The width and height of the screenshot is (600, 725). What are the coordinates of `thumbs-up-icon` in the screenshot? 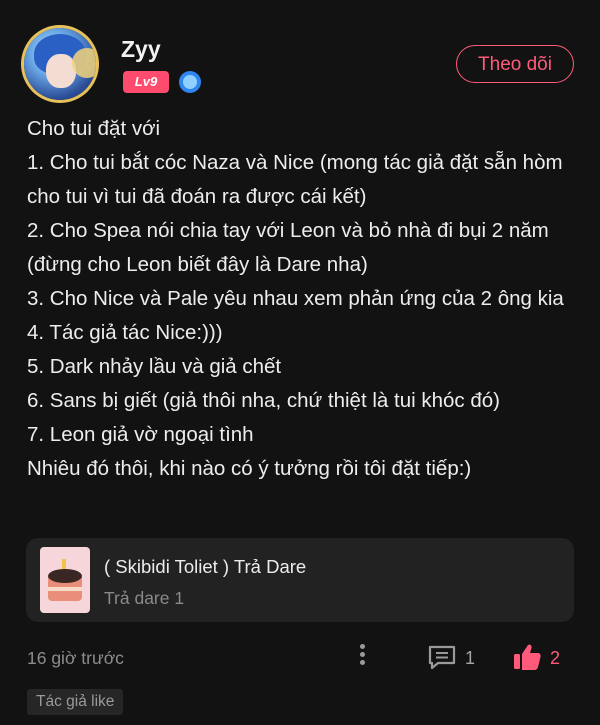 It's located at (527, 657).